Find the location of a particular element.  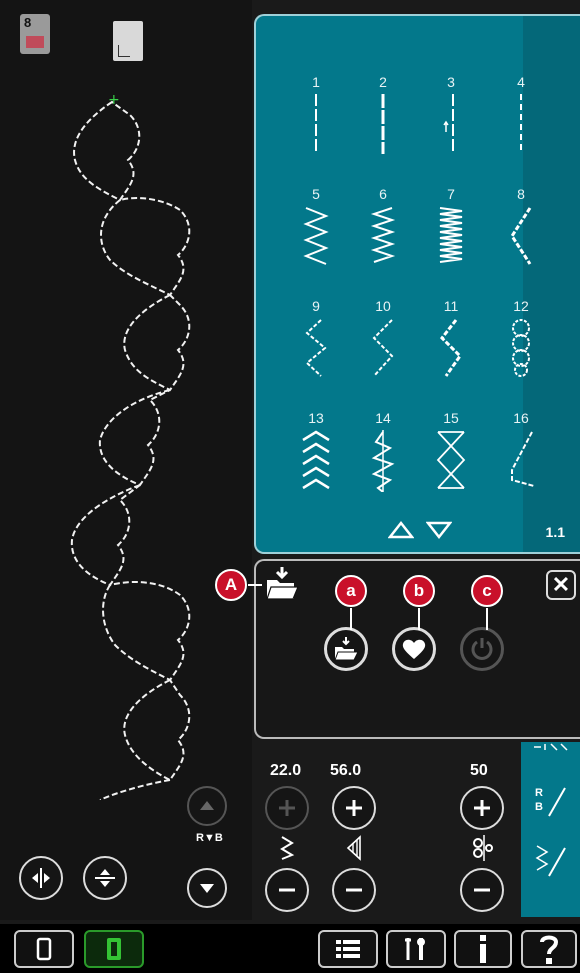

callout-b: b is located at coordinates (419, 591).